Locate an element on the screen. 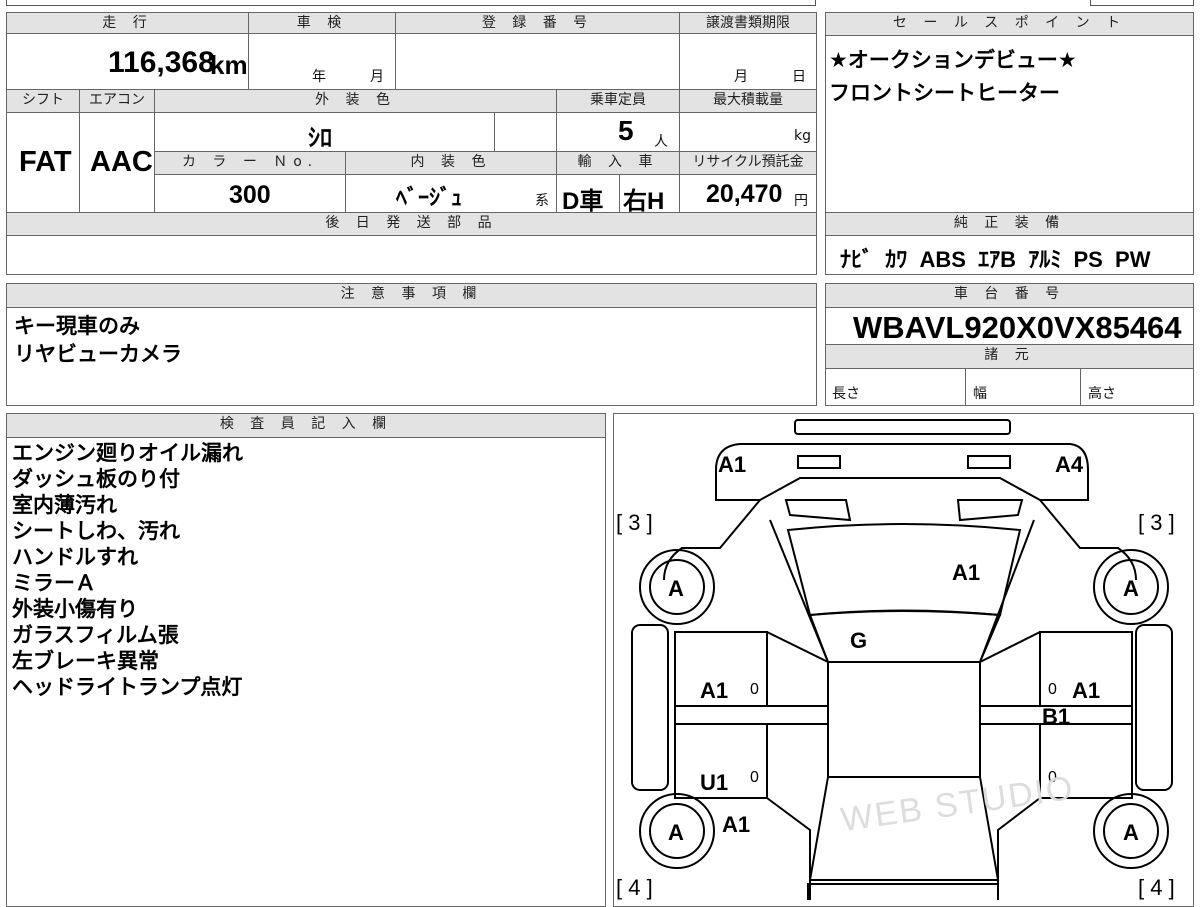 The height and width of the screenshot is (907, 1200). zero-mark-lf: 0 is located at coordinates (754, 689).